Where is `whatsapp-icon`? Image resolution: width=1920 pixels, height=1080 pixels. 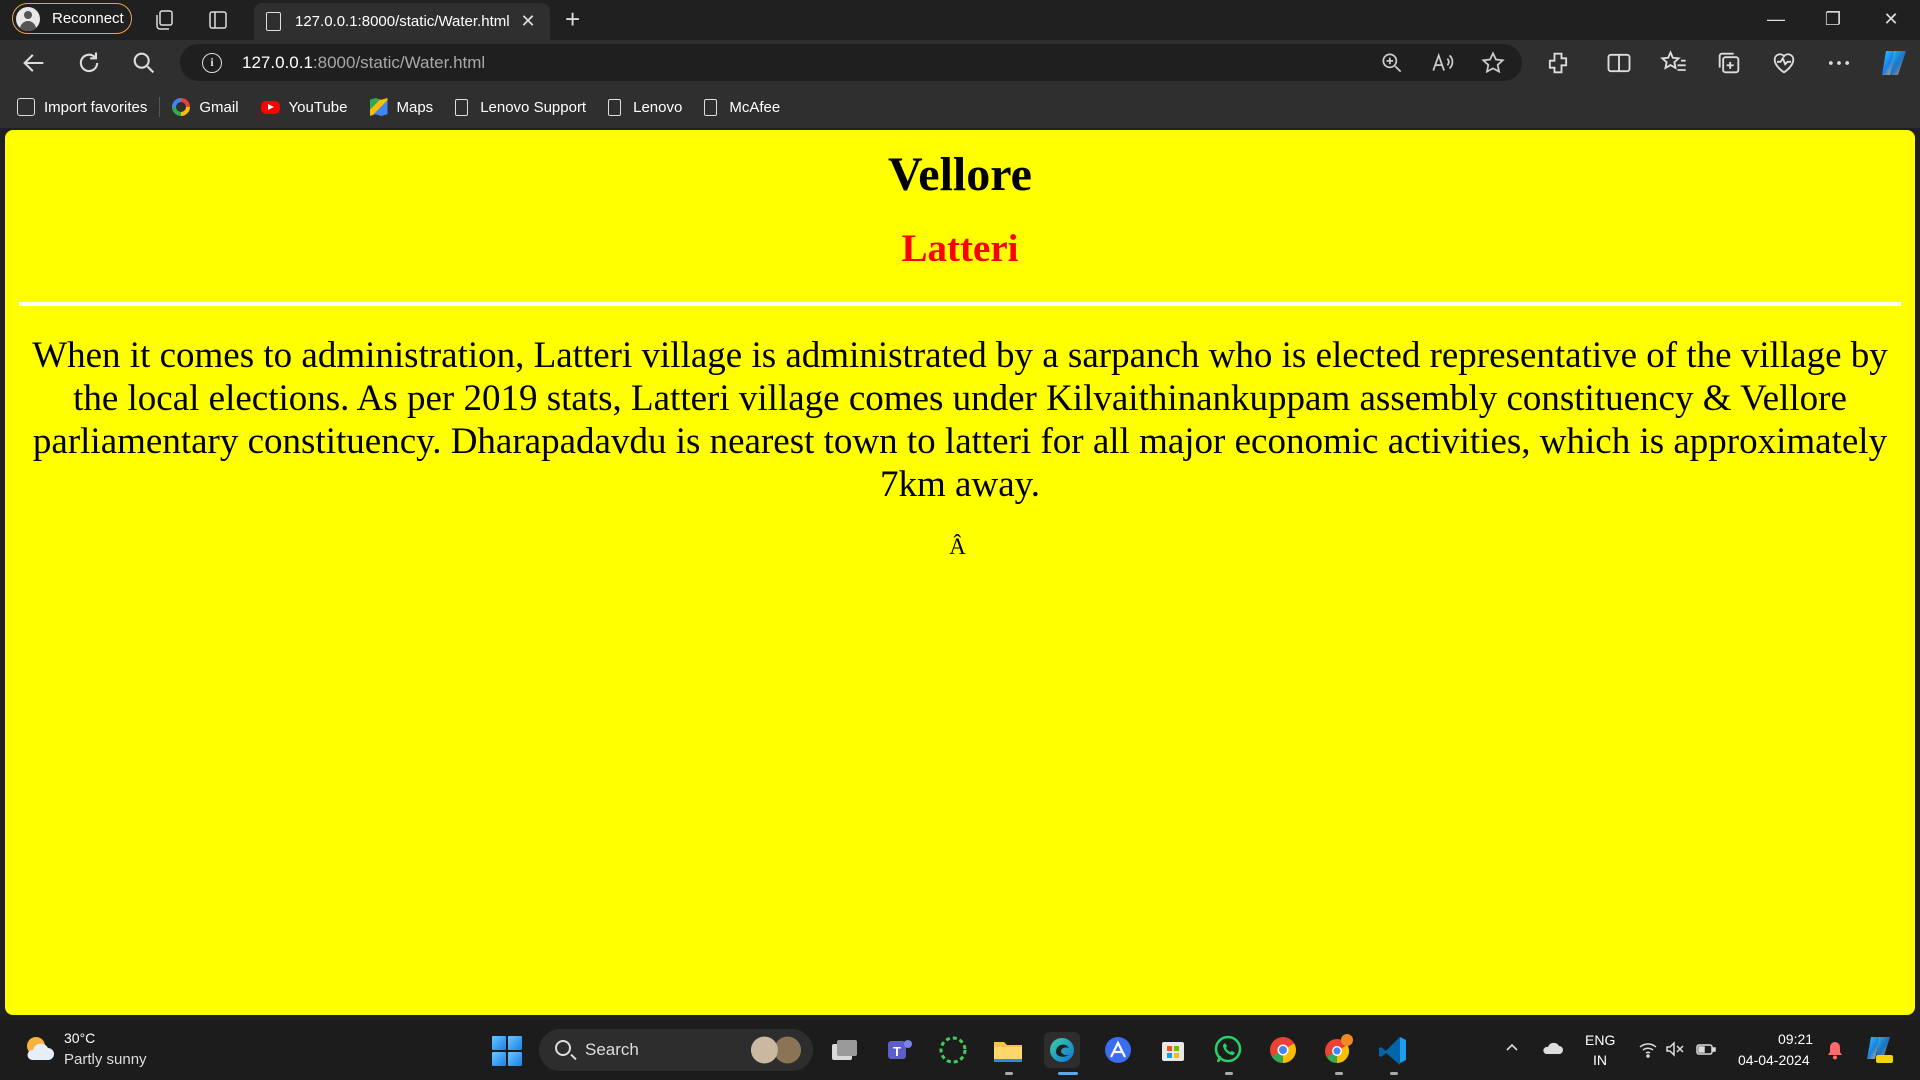
whatsapp-icon is located at coordinates (1228, 1050).